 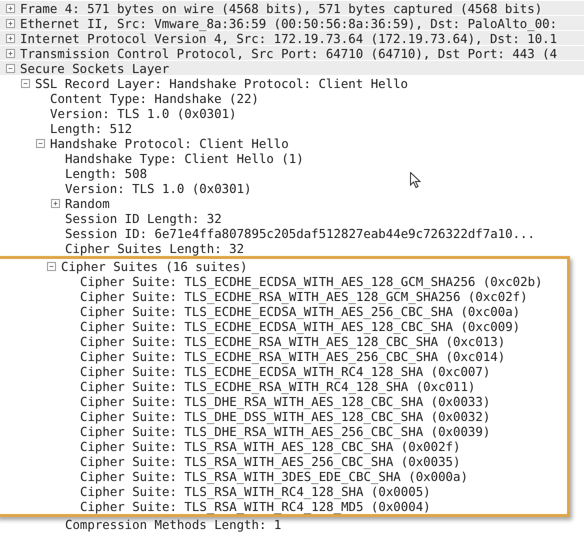 I want to click on tree-item-label: Cipher Suite: TLS_ECDHE_RSA_WITH_RC4_128_SHA (0xc011), so click(x=278, y=386).